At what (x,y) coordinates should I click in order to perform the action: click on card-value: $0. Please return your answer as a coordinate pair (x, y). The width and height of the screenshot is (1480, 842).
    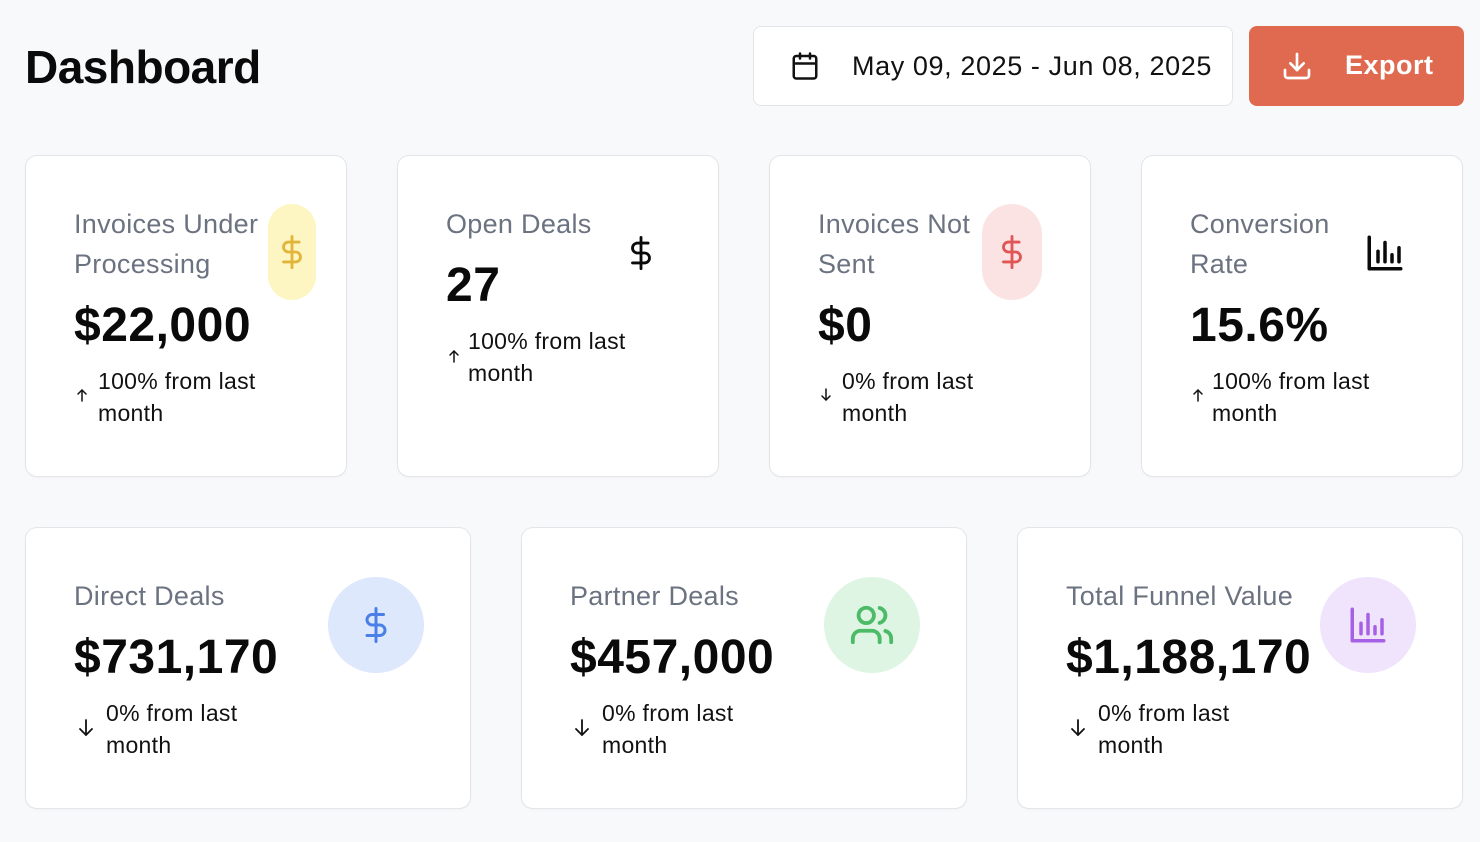
    Looking at the image, I should click on (845, 325).